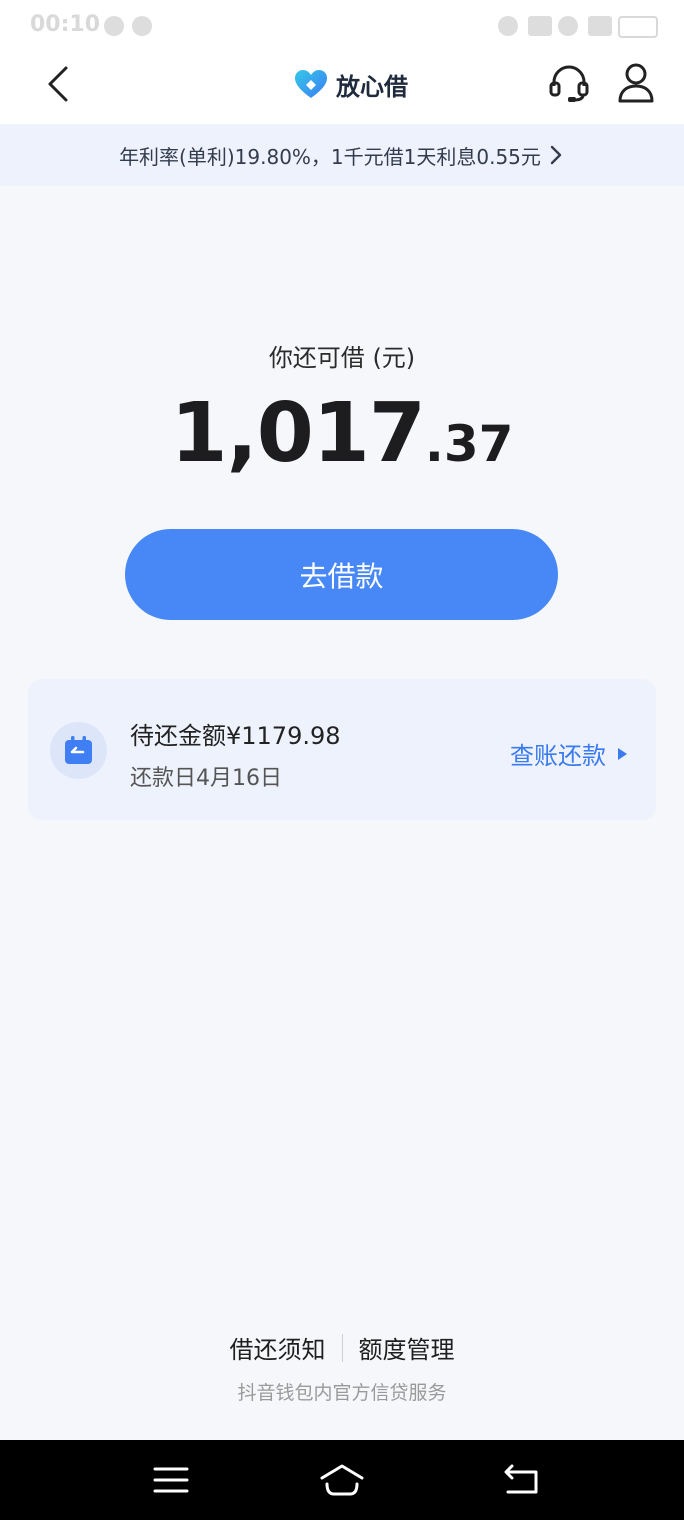  I want to click on wifi-icon, so click(568, 26).